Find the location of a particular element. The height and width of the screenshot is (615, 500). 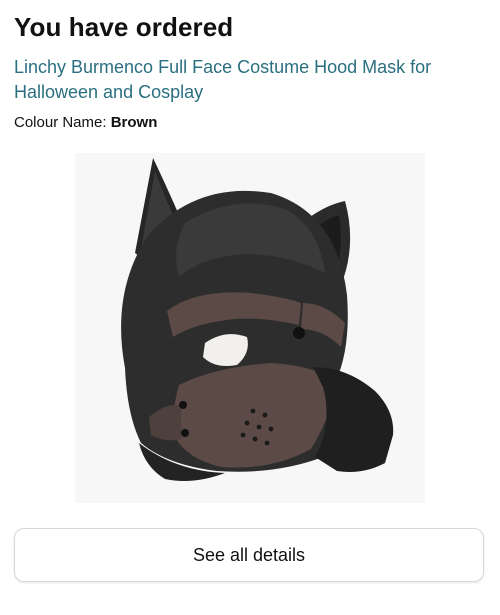

colour-row: Colour Name: Brown is located at coordinates (85, 122).